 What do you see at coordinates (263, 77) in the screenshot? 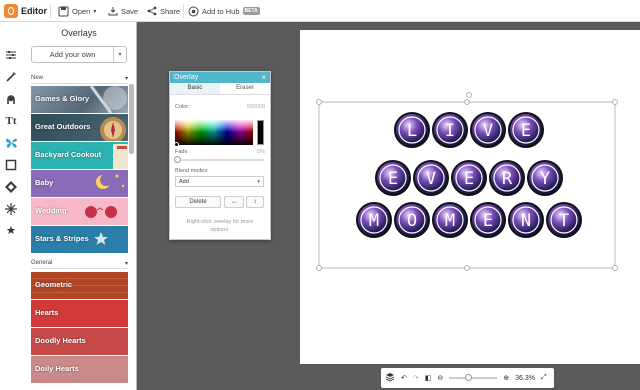
I see `close-icon: ×` at bounding box center [263, 77].